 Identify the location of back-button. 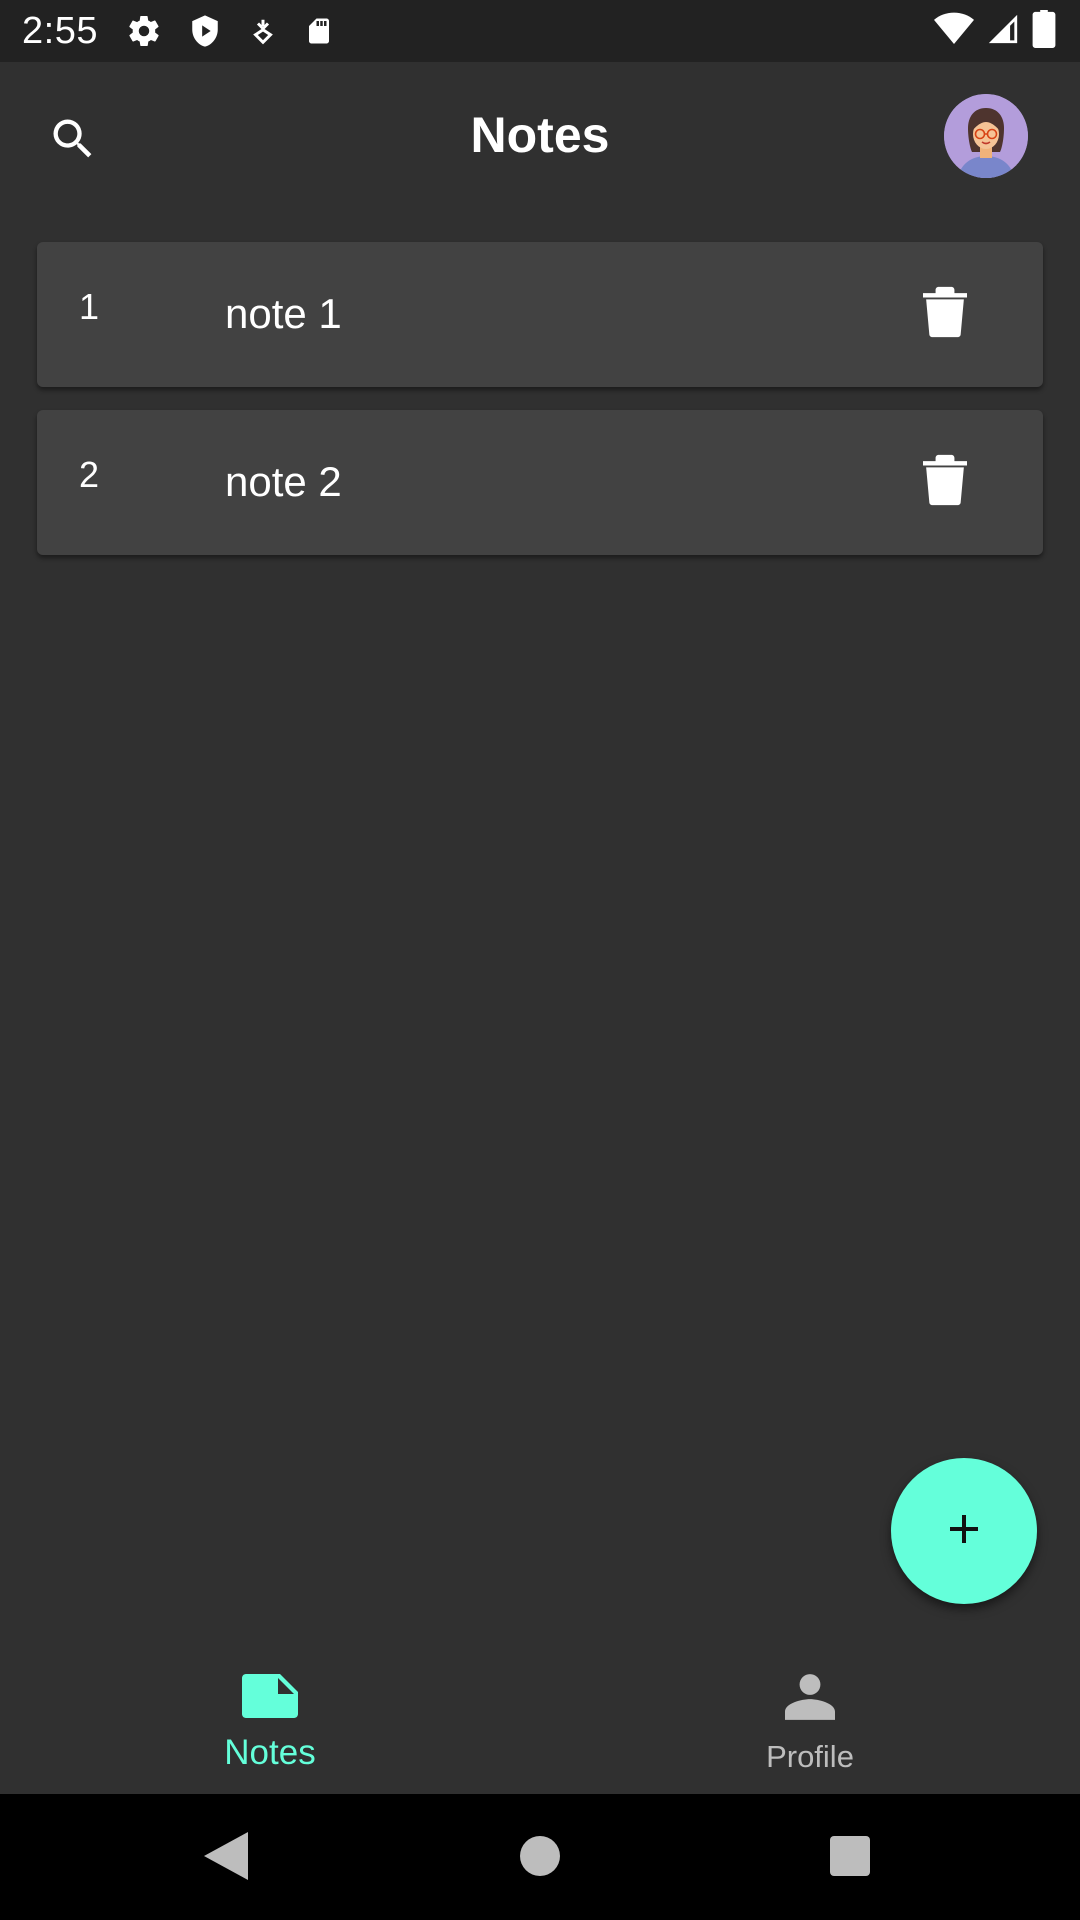
(226, 1858).